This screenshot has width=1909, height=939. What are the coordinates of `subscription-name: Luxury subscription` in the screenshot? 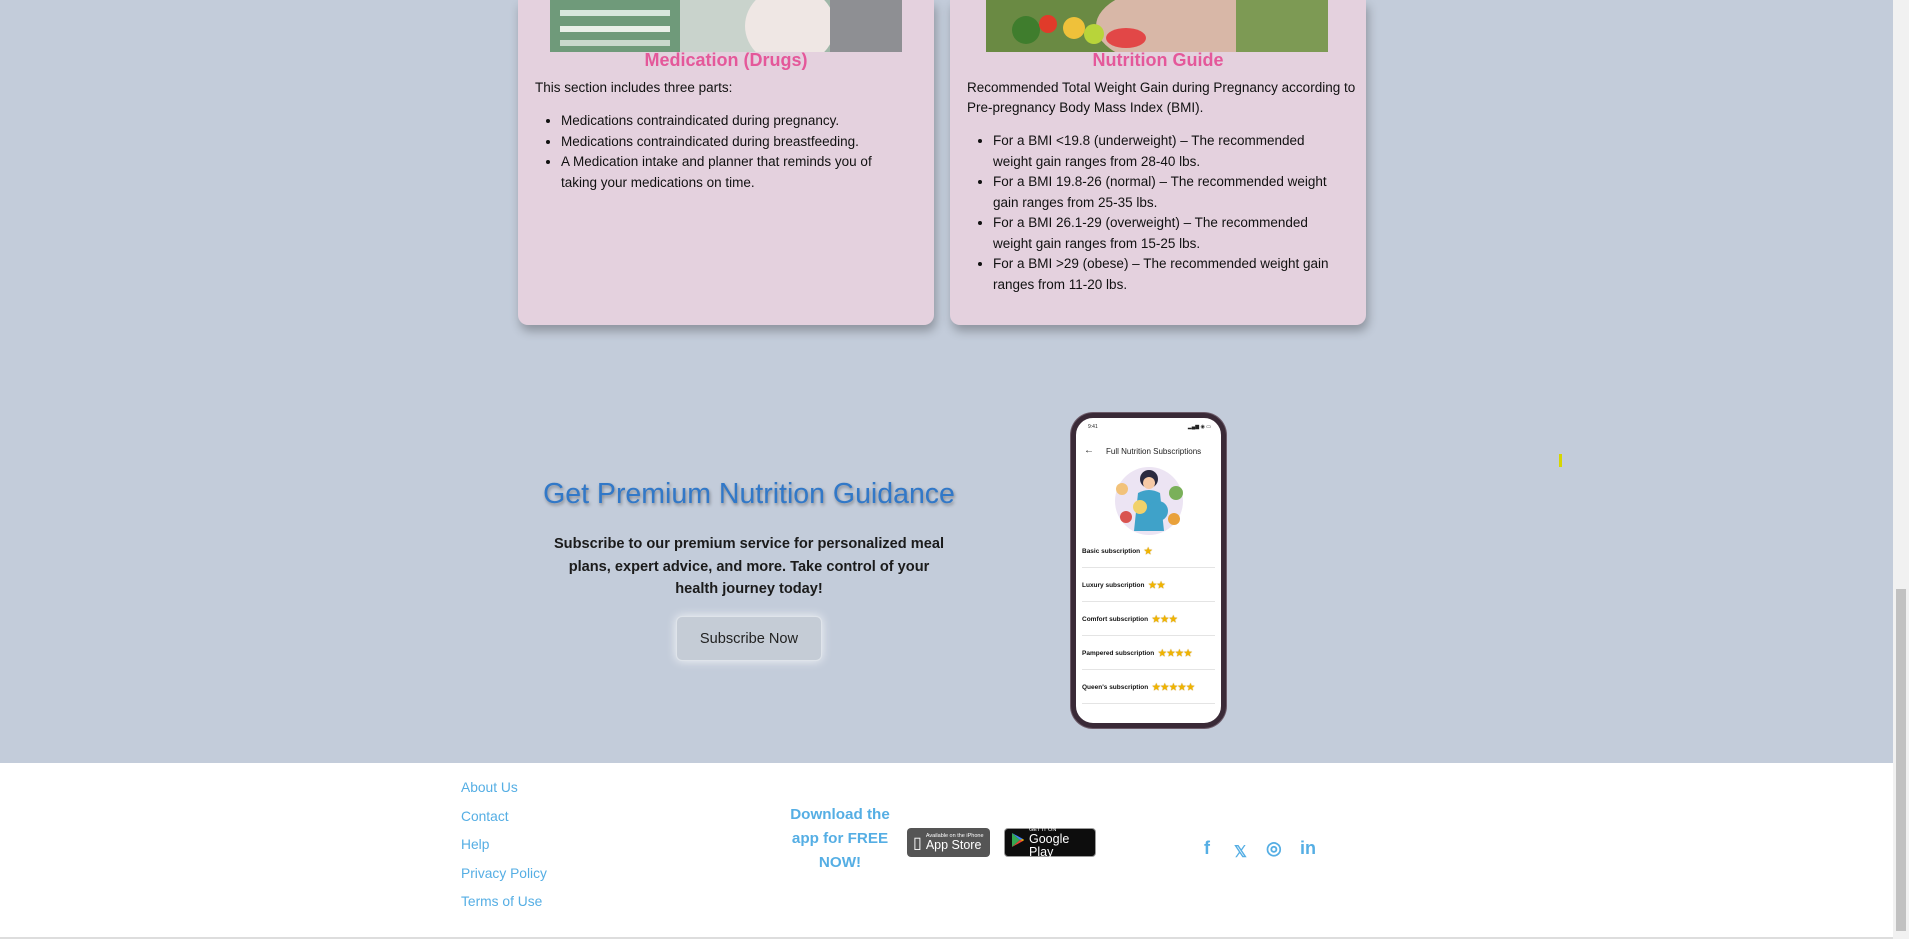 It's located at (1113, 585).